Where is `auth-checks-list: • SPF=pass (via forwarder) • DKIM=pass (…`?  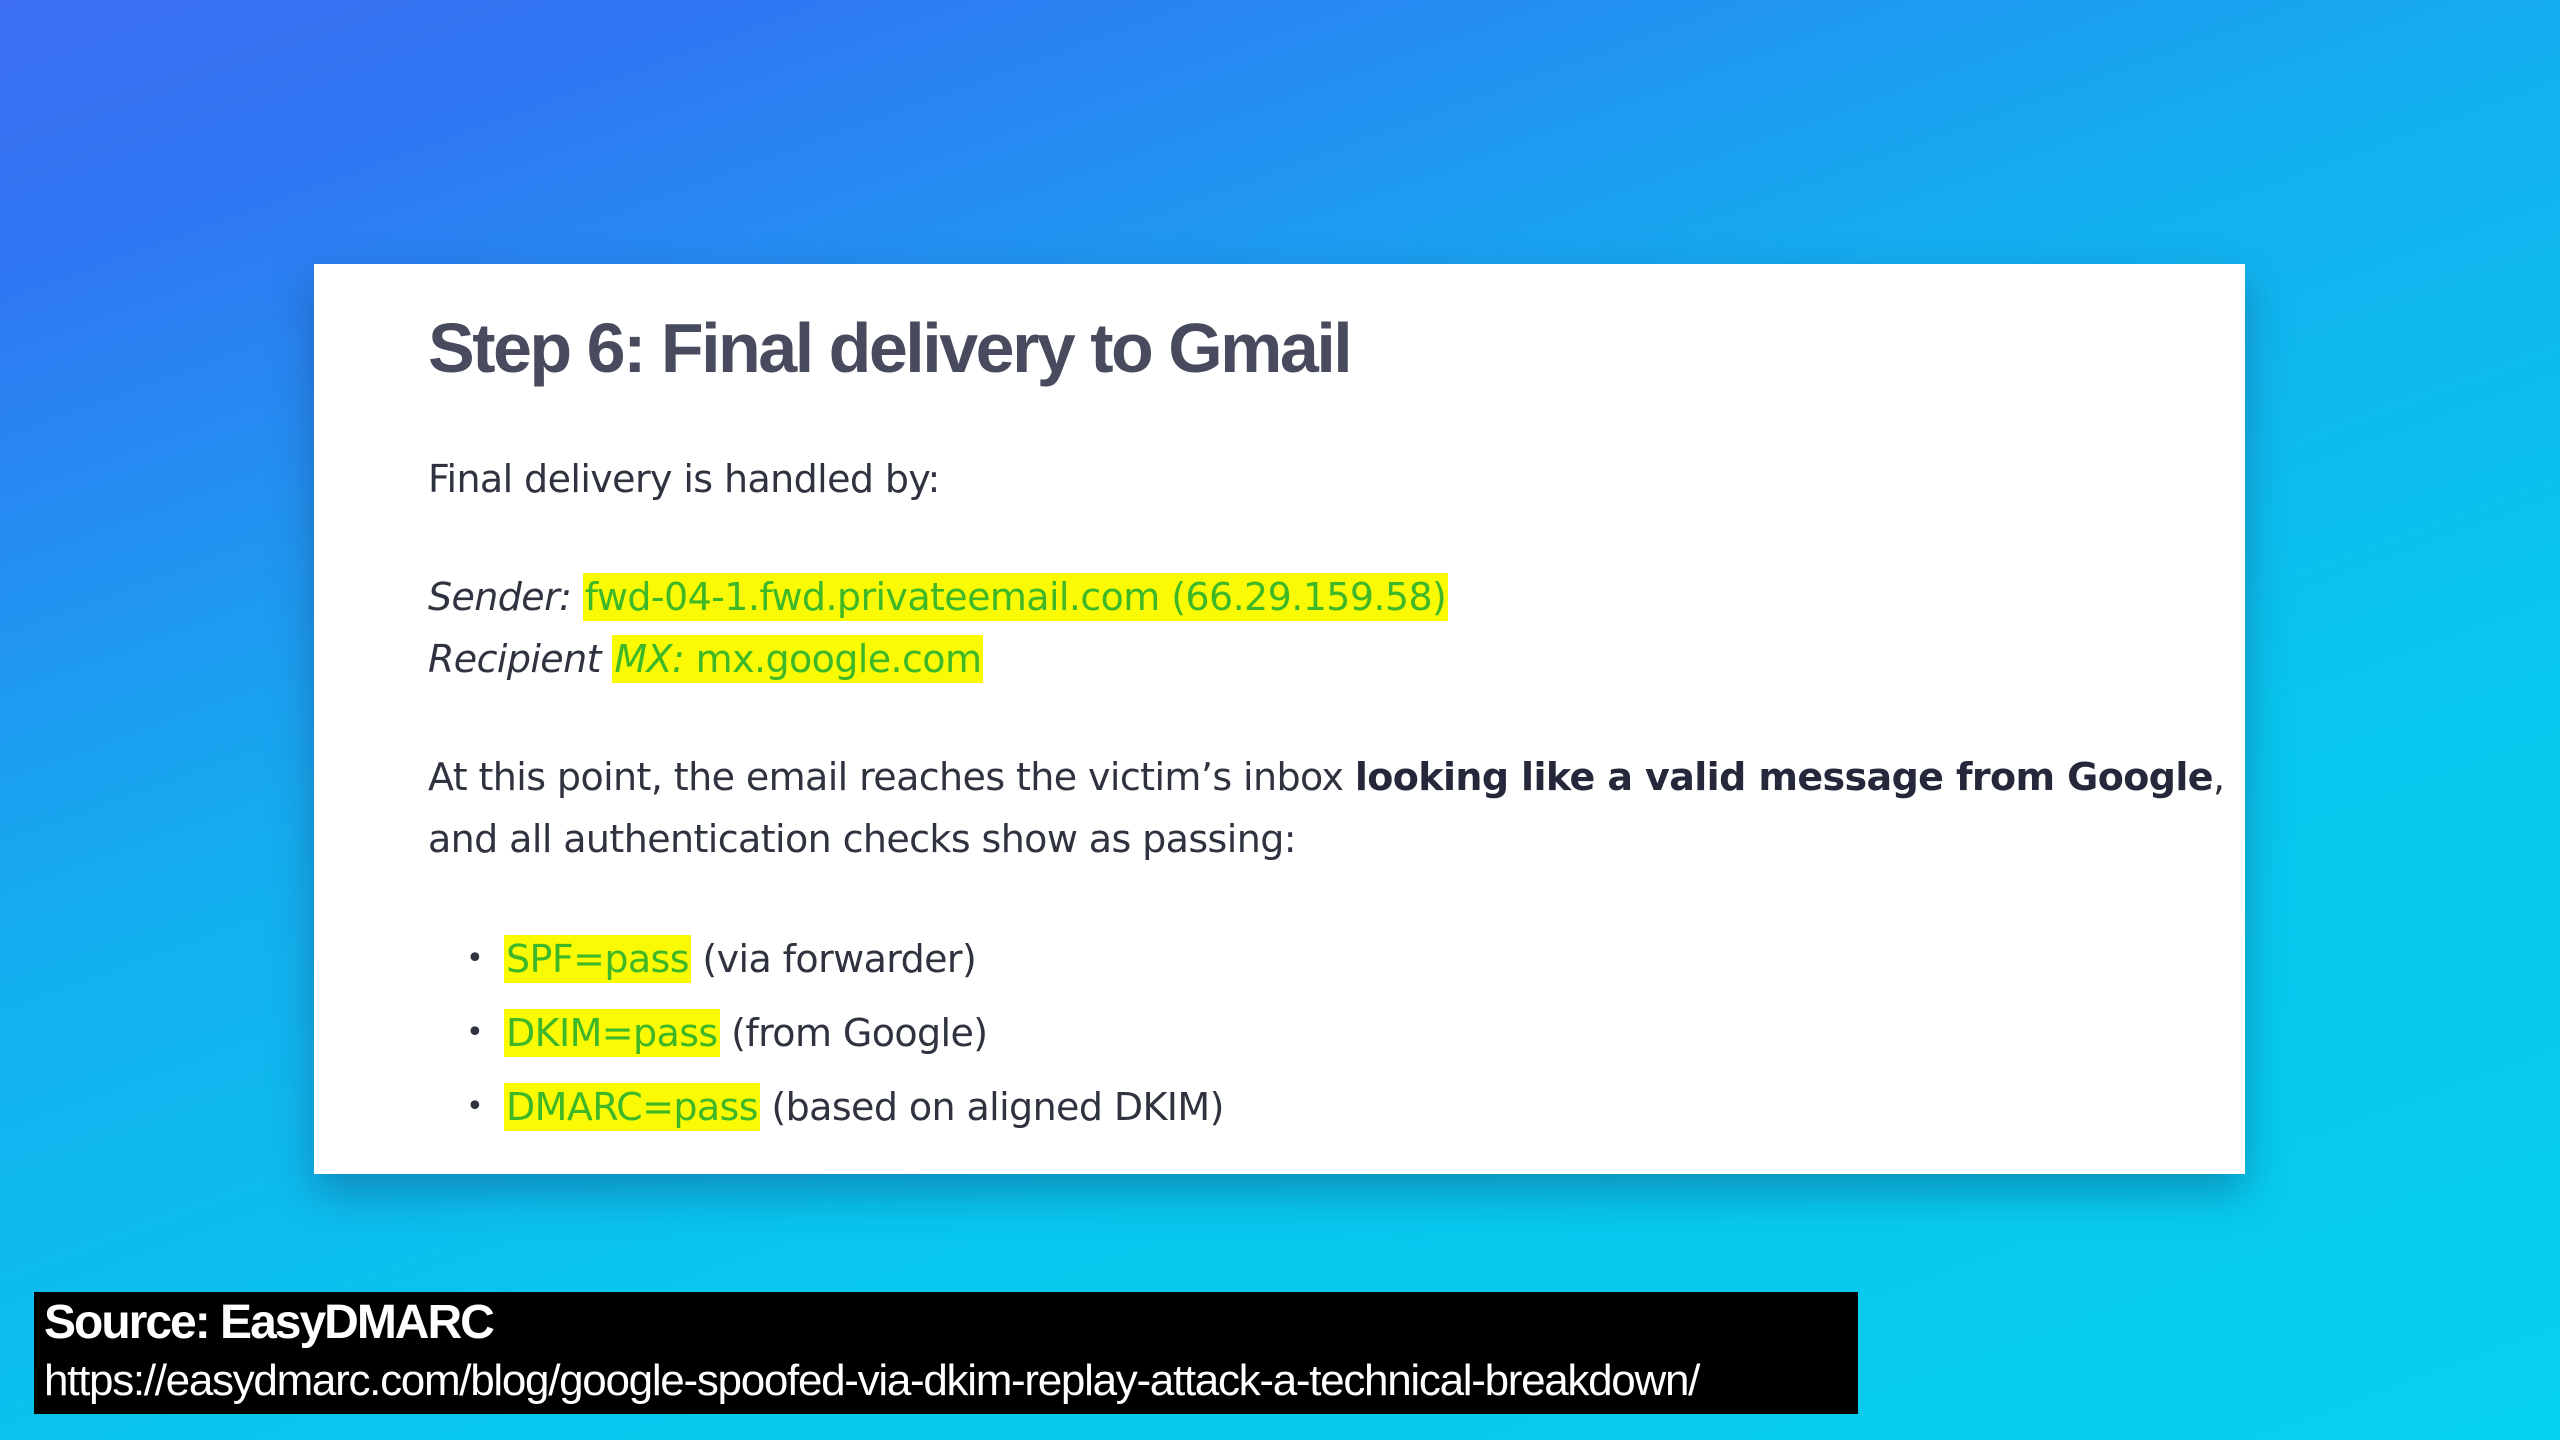 auth-checks-list: • SPF=pass (via forwarder) • DKIM=pass (… is located at coordinates (1336, 1033).